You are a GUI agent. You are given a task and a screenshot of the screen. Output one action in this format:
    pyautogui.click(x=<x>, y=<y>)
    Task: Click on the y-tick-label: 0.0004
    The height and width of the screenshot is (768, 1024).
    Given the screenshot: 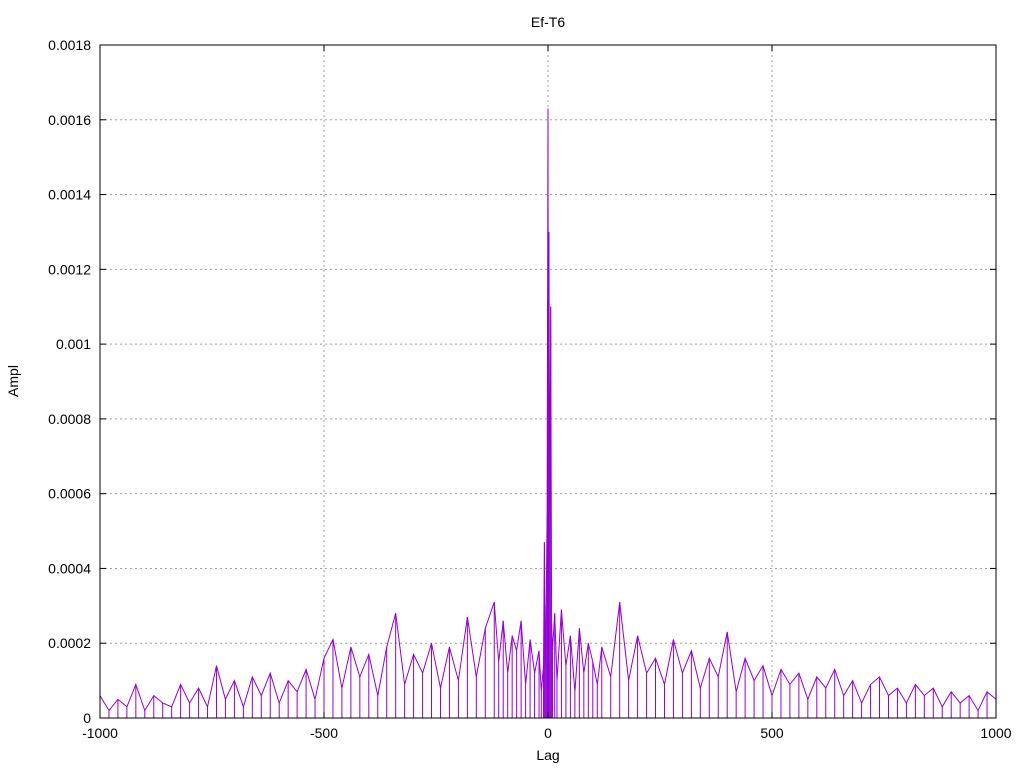 What is the action you would take?
    pyautogui.click(x=69, y=568)
    